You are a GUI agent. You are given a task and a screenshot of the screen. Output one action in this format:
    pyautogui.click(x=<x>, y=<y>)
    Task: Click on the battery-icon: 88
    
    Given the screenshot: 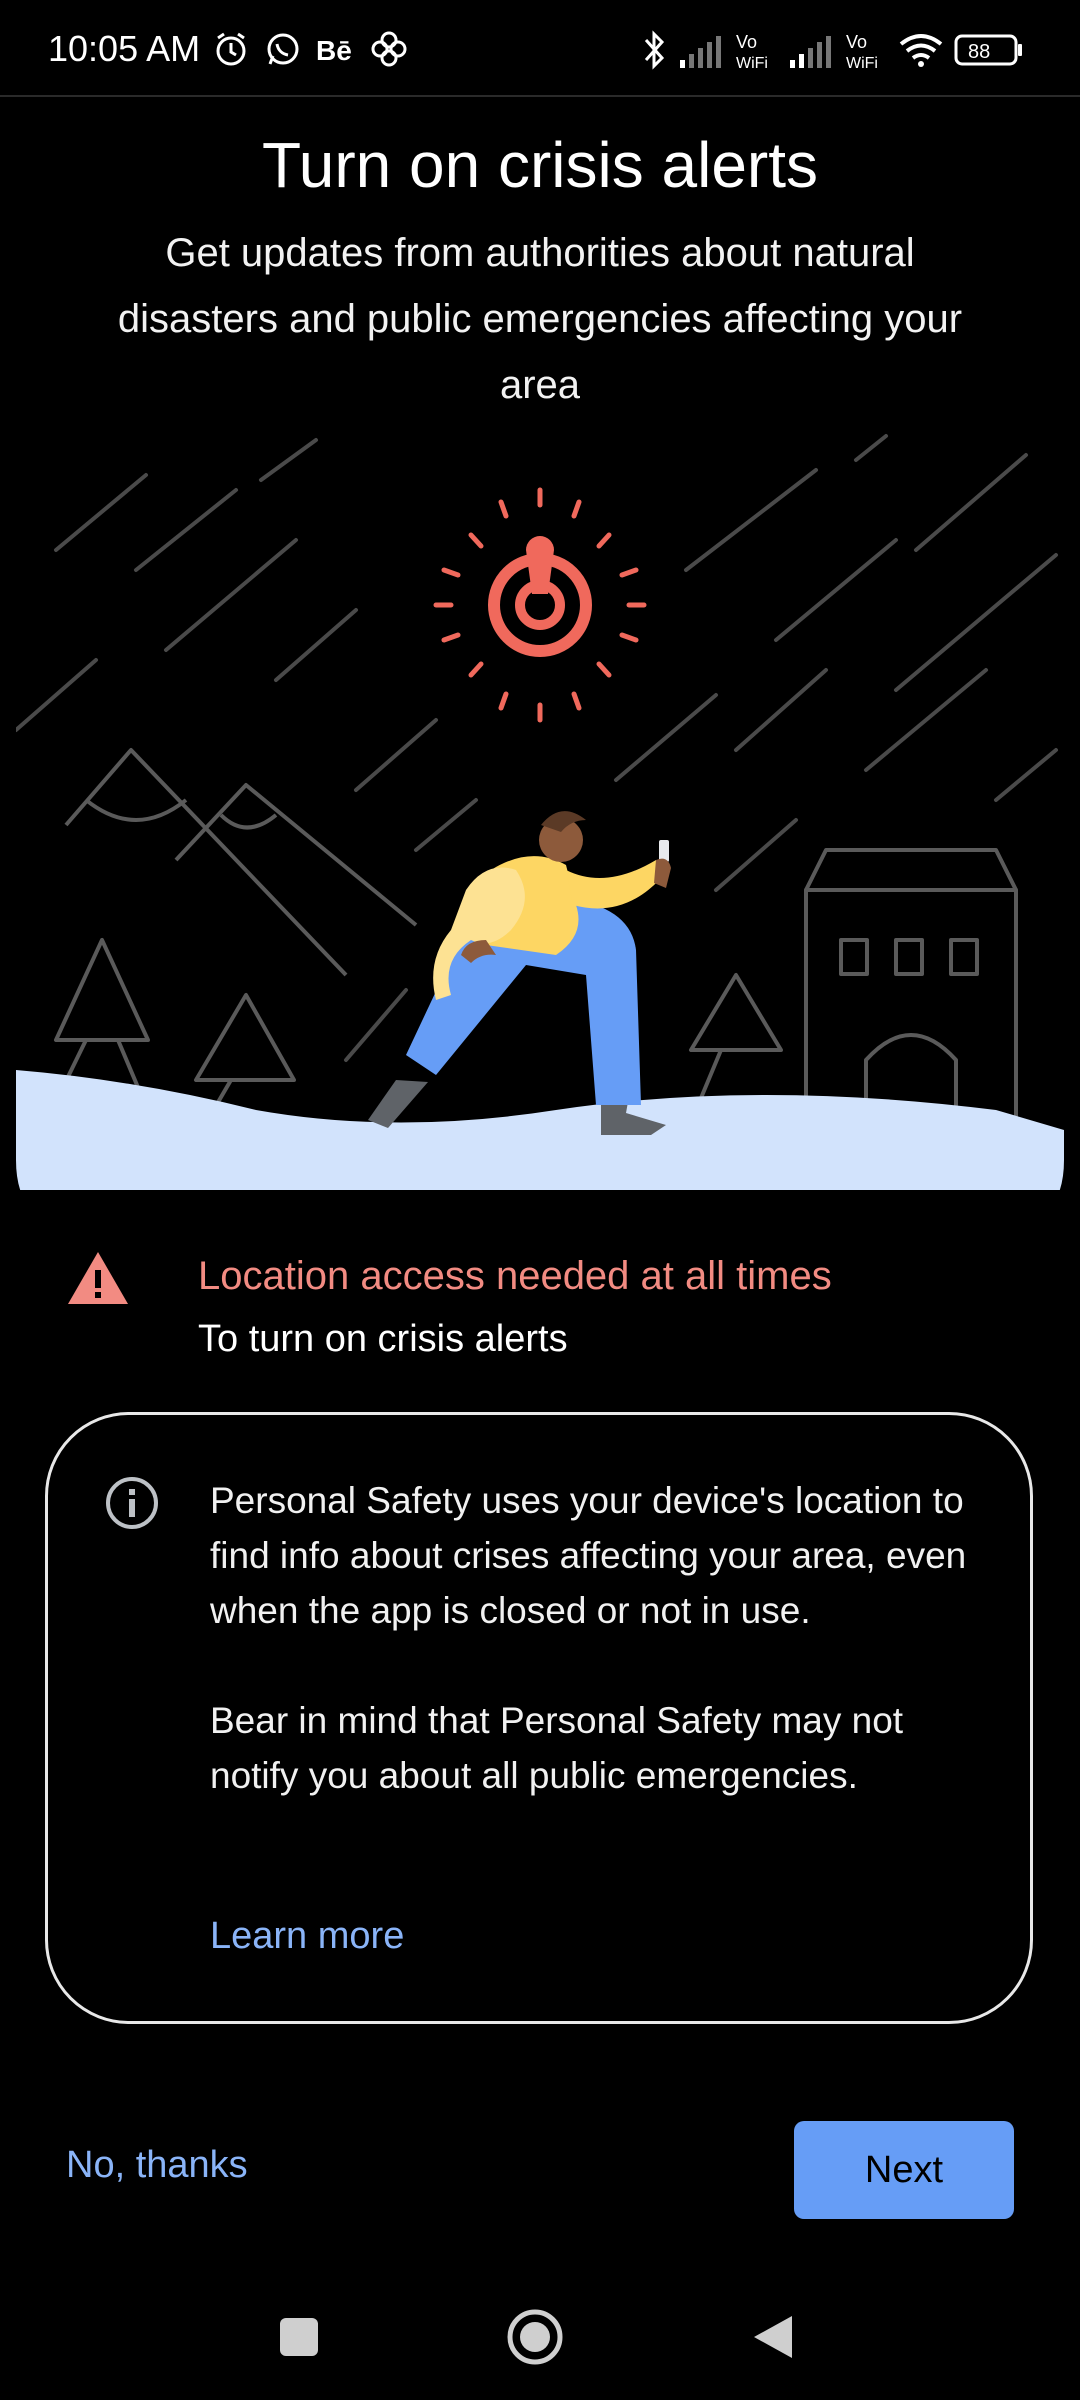 What is the action you would take?
    pyautogui.click(x=988, y=50)
    